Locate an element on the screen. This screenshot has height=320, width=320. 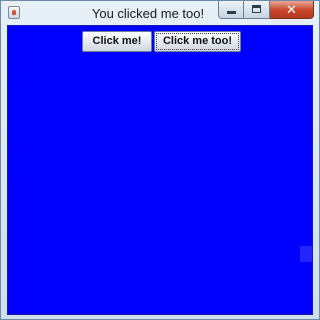
maximize-icon is located at coordinates (256, 9).